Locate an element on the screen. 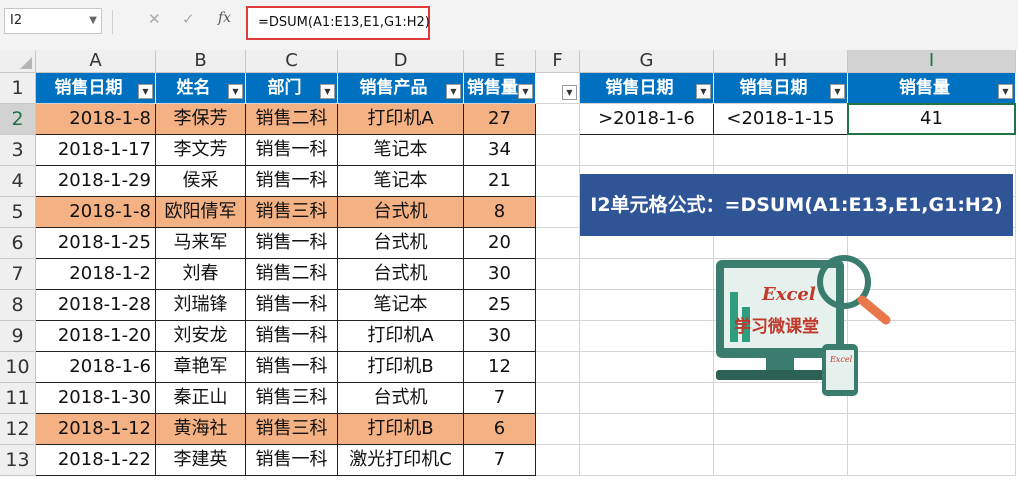 This screenshot has height=490, width=1018. table-cell: 打印机A is located at coordinates (401, 119).